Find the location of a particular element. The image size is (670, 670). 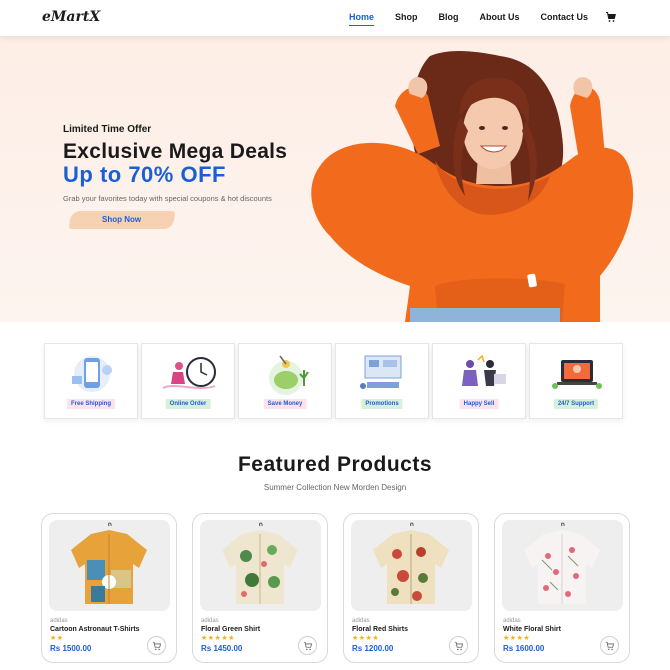

feature-badge: Save Money is located at coordinates (285, 404).